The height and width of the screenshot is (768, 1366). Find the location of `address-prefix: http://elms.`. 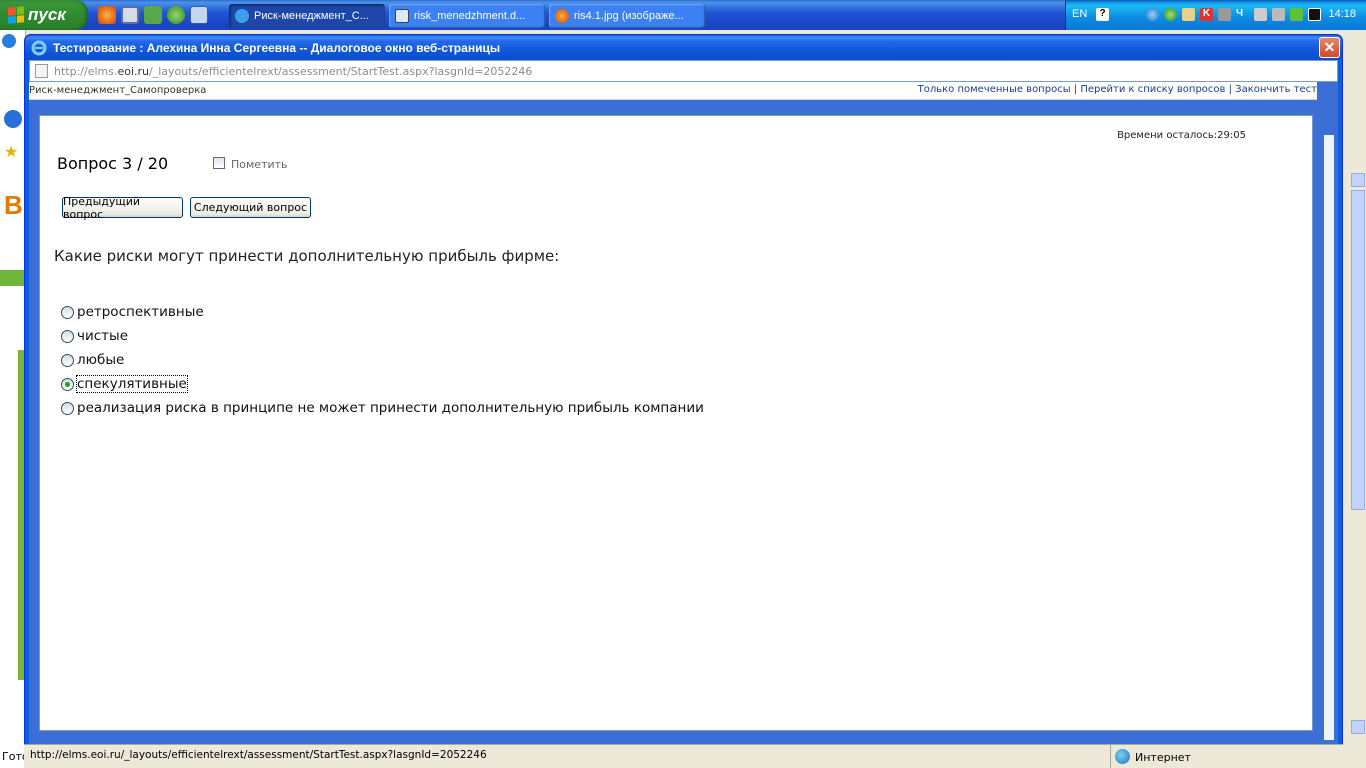

address-prefix: http://elms. is located at coordinates (86, 71).